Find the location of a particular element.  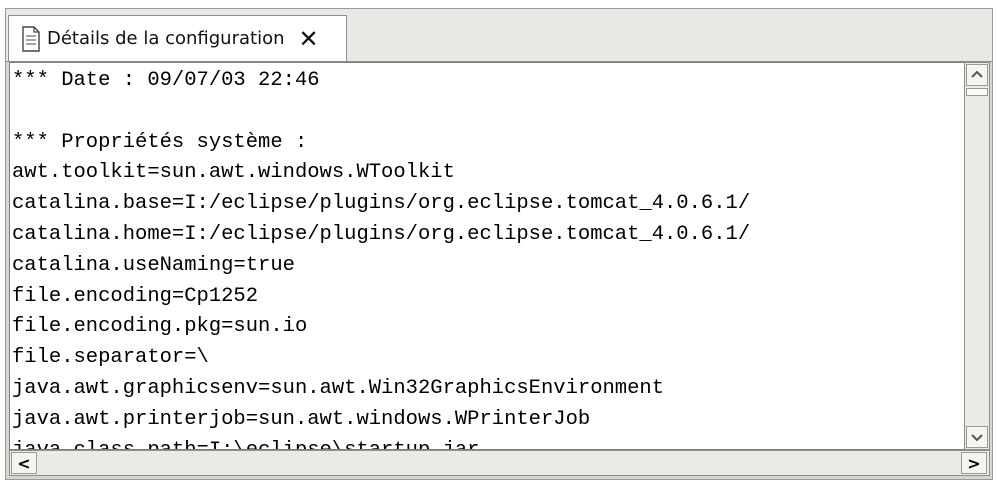

text-line: file.separator=\ is located at coordinates (110, 358).